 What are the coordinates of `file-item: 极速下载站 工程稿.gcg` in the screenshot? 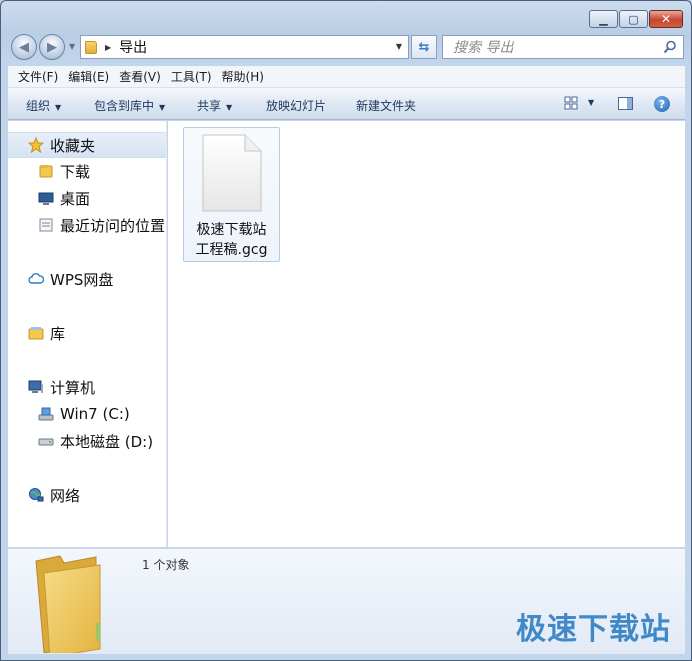 It's located at (231, 194).